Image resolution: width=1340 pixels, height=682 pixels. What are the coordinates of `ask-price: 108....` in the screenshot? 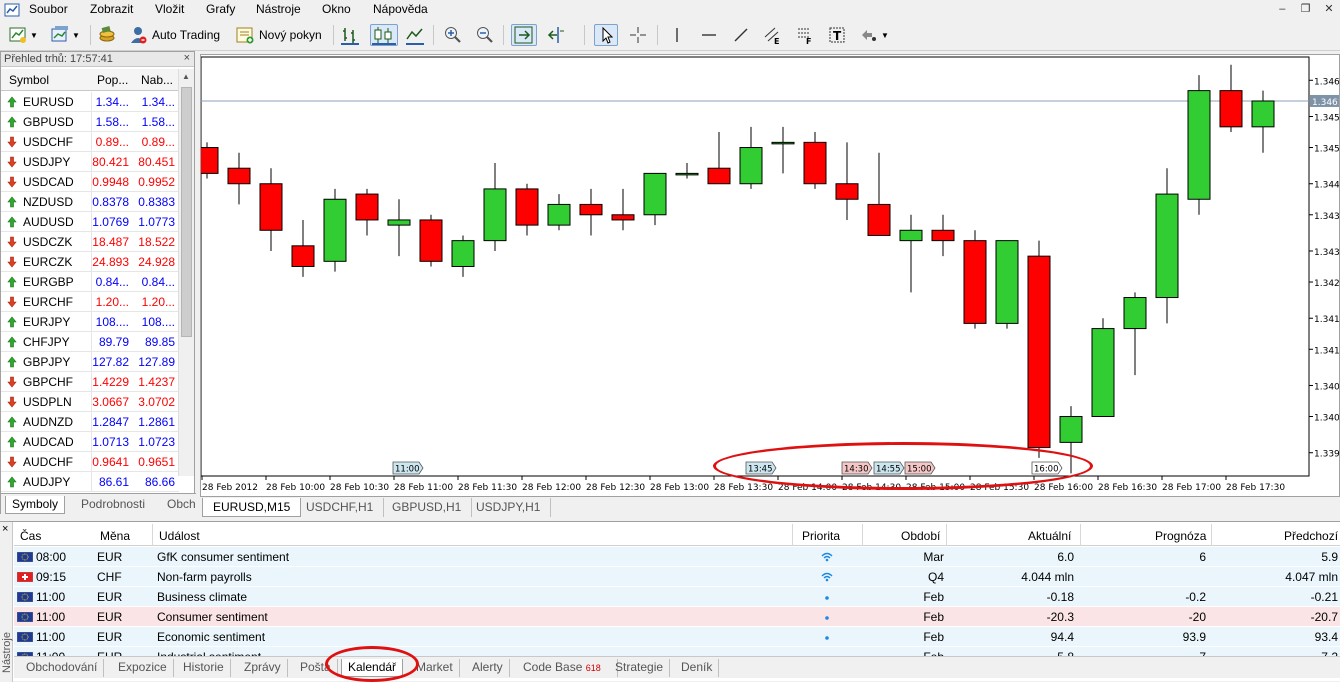 It's located at (158, 322).